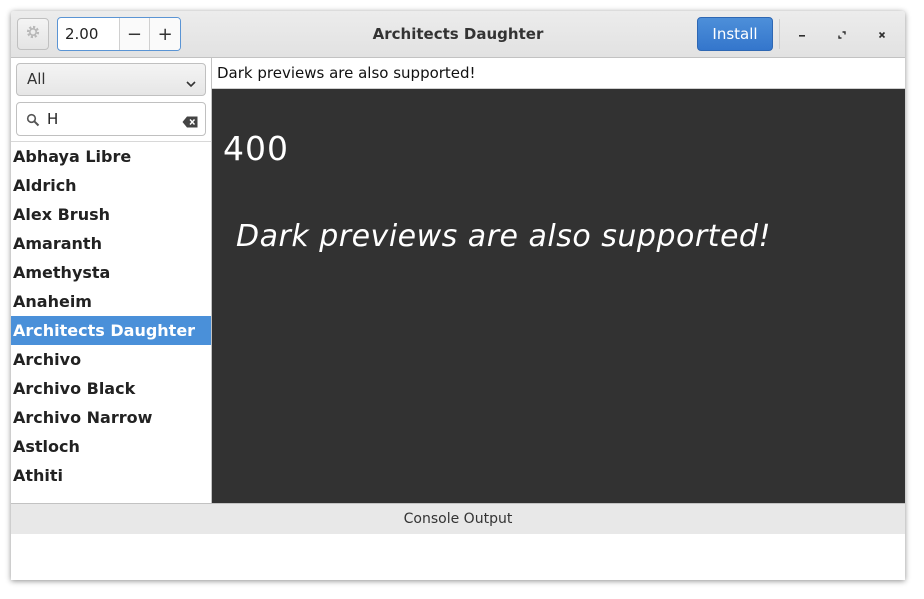 The image size is (924, 599). I want to click on filter-combobox: All, so click(111, 79).